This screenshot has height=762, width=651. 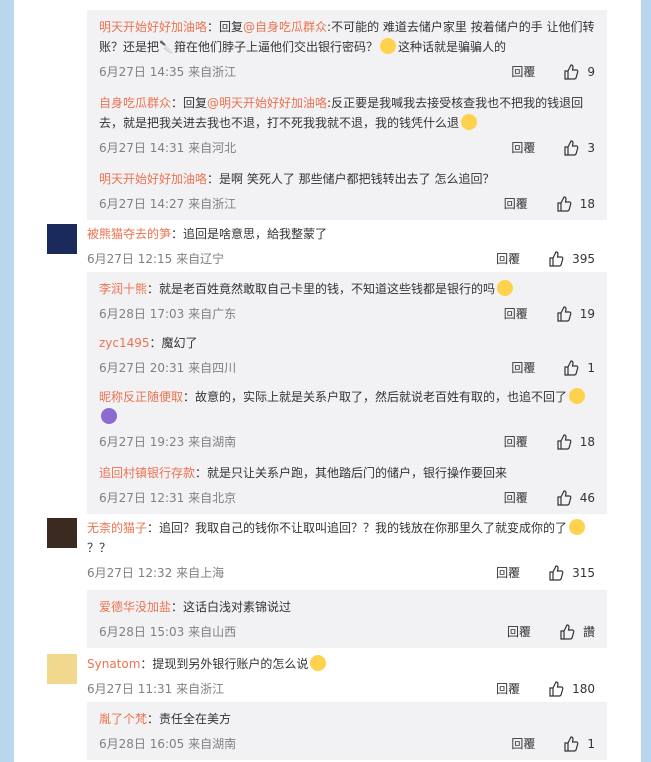 I want to click on username-link: 自身吃瓜群众, so click(x=135, y=103).